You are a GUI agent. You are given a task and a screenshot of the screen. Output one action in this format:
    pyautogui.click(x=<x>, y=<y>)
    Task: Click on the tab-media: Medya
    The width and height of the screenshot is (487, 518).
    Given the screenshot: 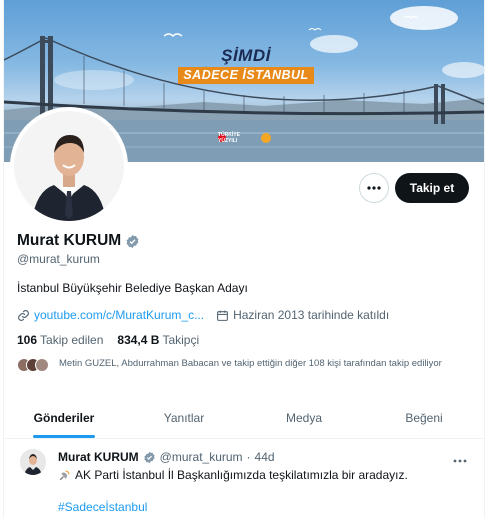 What is the action you would take?
    pyautogui.click(x=304, y=418)
    